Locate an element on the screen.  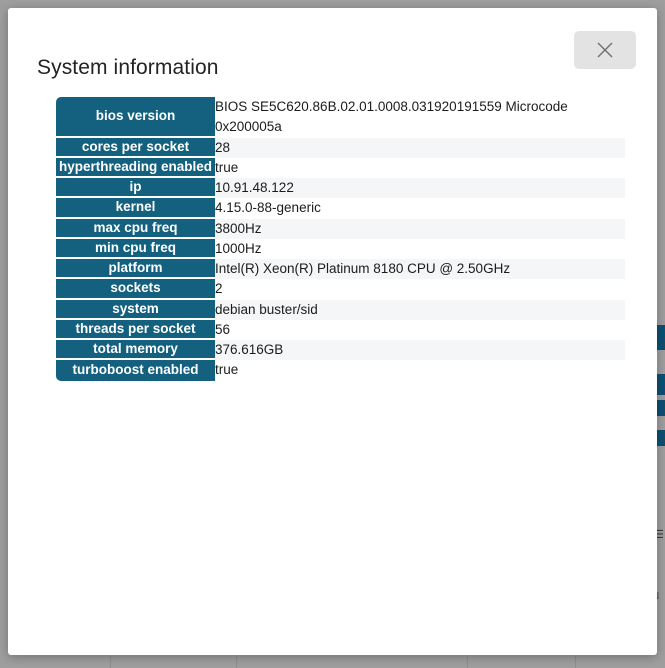
close-icon is located at coordinates (605, 50).